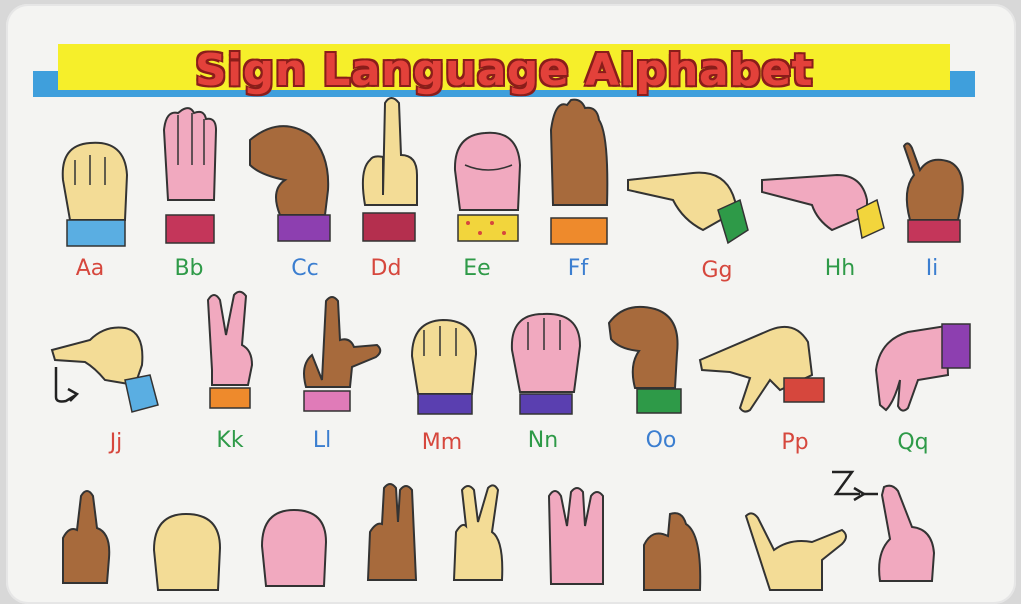  What do you see at coordinates (294, 547) in the screenshot?
I see `hand-t-illustration` at bounding box center [294, 547].